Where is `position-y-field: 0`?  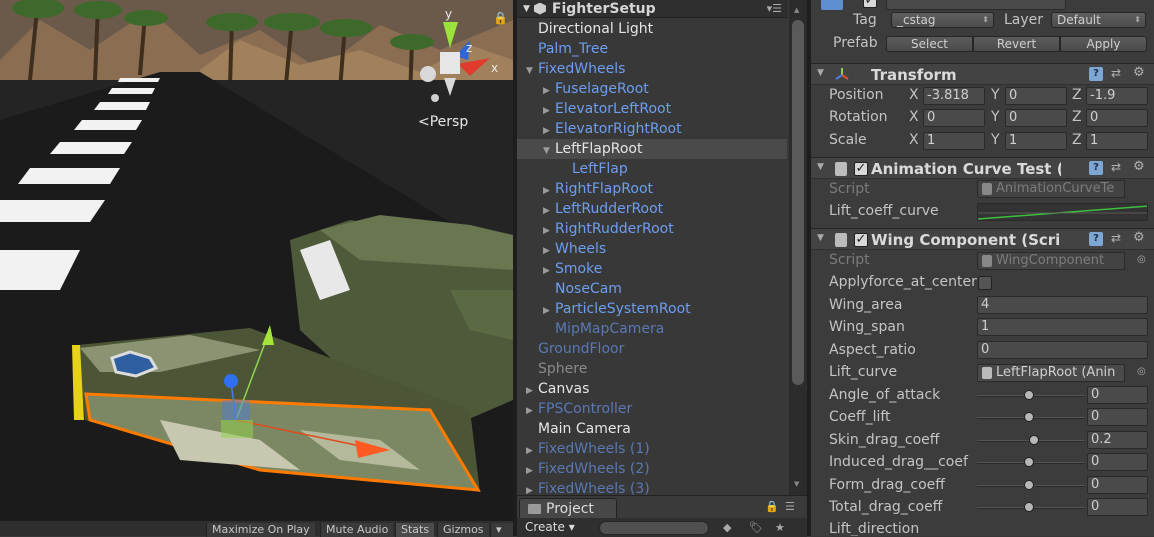 position-y-field: 0 is located at coordinates (1036, 96).